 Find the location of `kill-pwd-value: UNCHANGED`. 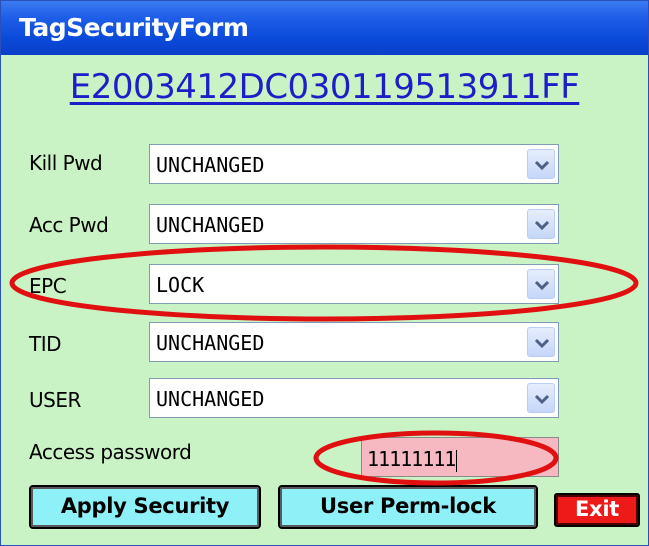

kill-pwd-value: UNCHANGED is located at coordinates (210, 165).